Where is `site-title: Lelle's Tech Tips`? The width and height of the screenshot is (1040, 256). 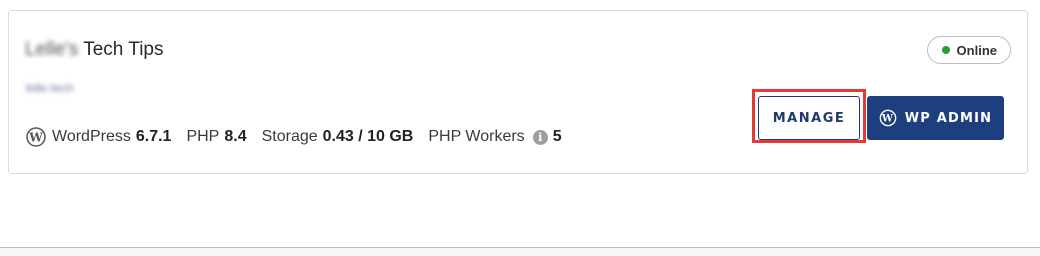 site-title: Lelle's Tech Tips is located at coordinates (94, 50).